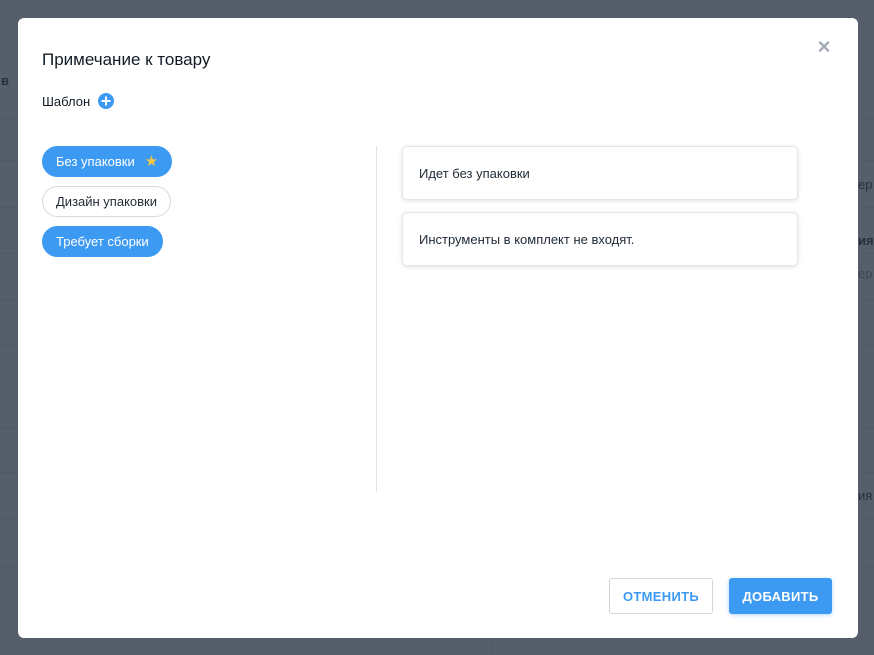 This screenshot has width=874, height=655. I want to click on add-template-plus-icon, so click(106, 101).